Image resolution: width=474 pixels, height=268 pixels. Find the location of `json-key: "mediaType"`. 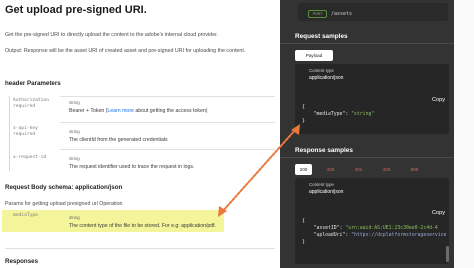

json-key: "mediaType" is located at coordinates (329, 114).